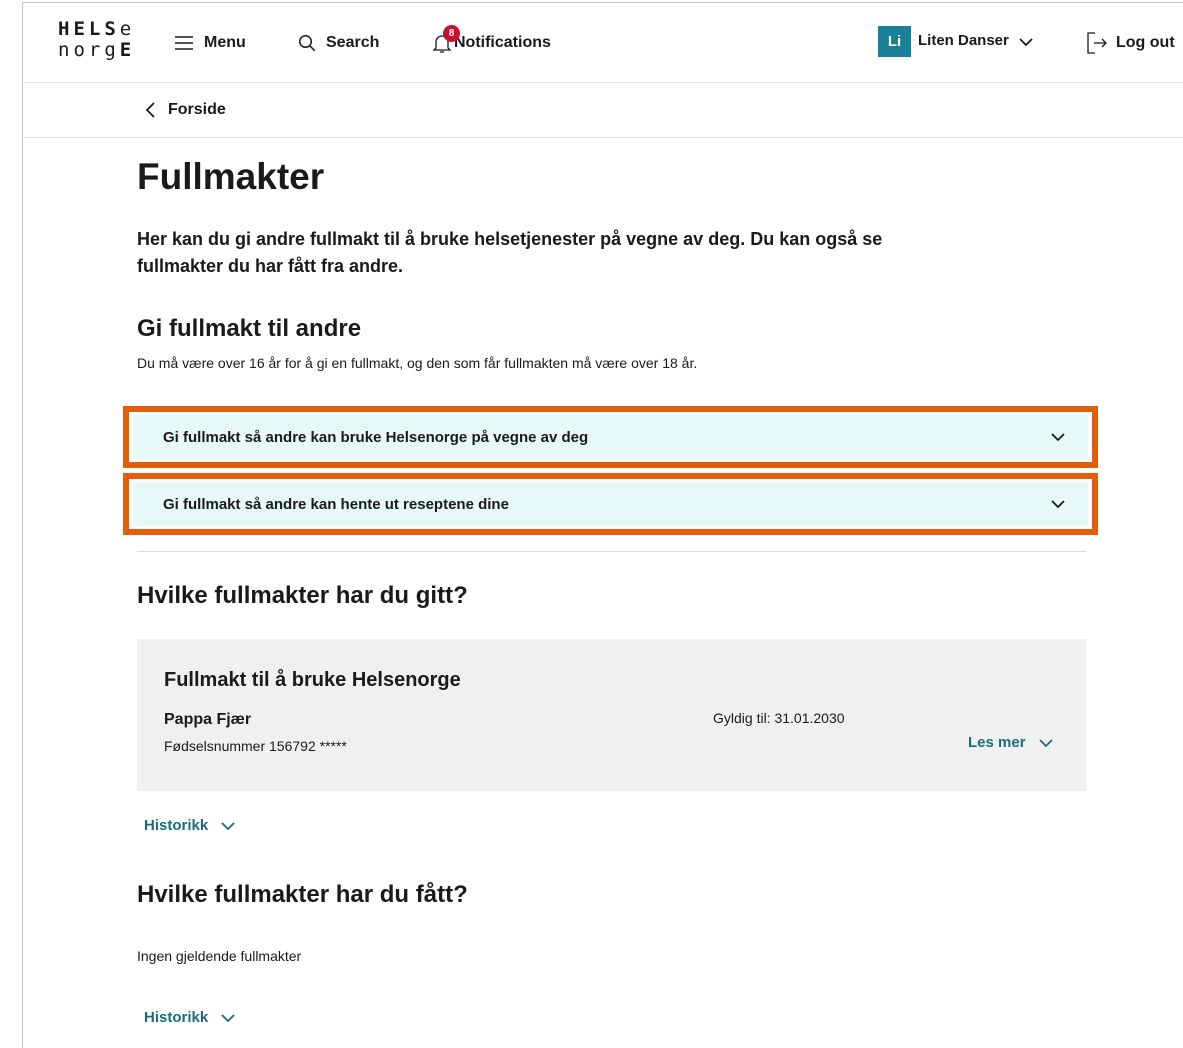 The width and height of the screenshot is (1183, 1048). What do you see at coordinates (302, 894) in the screenshot?
I see `received-section-heading: Hvilke fullmakter har du fått?` at bounding box center [302, 894].